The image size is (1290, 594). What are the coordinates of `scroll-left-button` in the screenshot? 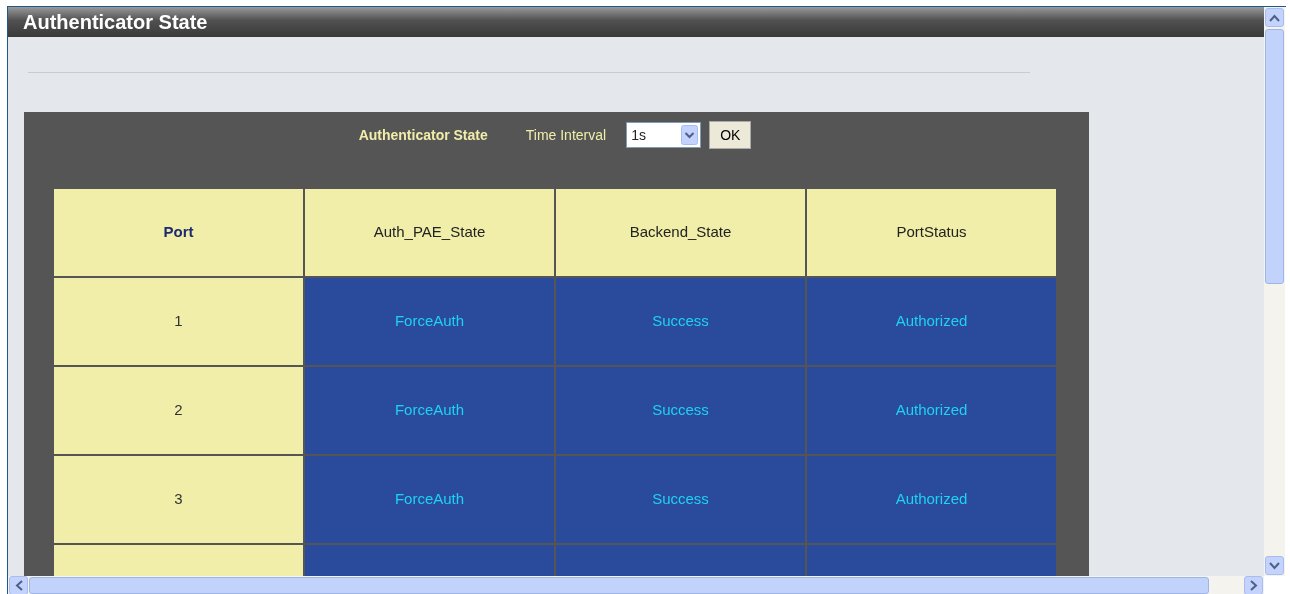 It's located at (18, 585).